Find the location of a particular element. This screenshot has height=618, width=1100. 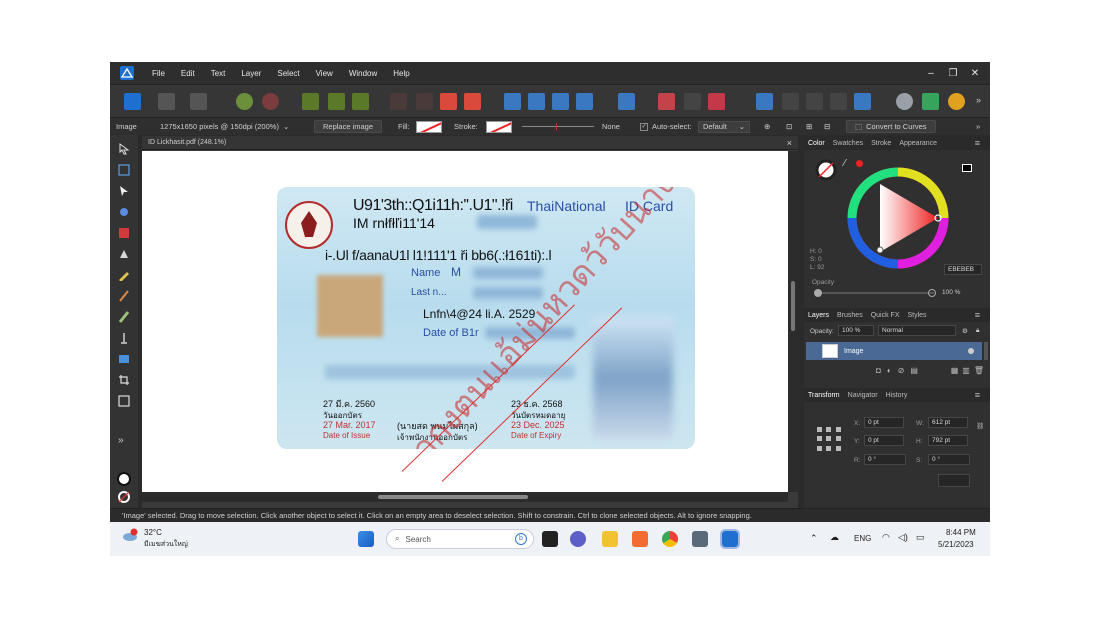

flip-horizontal-icon is located at coordinates (512, 101).